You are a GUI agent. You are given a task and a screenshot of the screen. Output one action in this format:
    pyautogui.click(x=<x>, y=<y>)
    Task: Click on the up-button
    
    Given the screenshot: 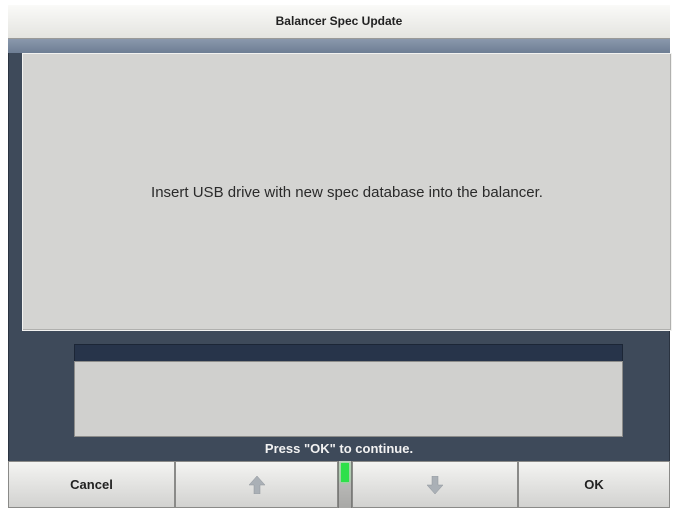 What is the action you would take?
    pyautogui.click(x=256, y=484)
    